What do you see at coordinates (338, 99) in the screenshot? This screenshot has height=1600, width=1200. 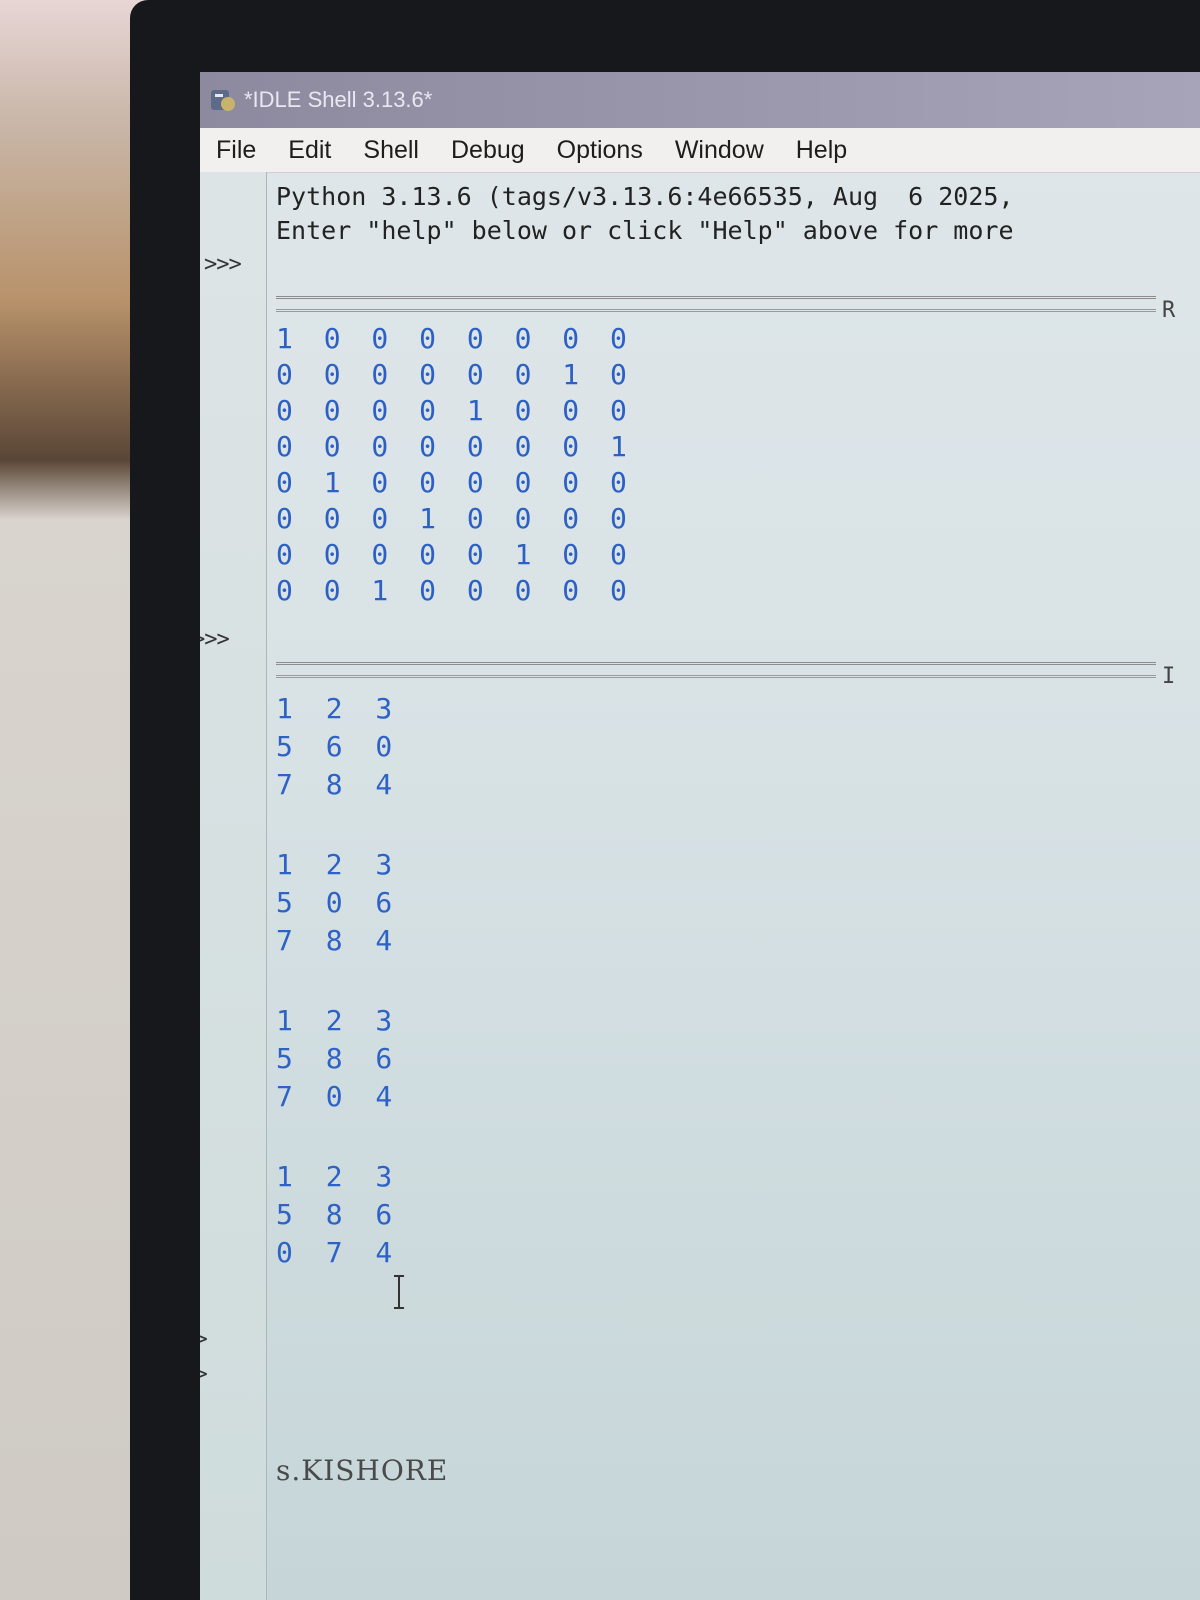 I see `window-title: *IDLE Shell 3.13.6*` at bounding box center [338, 99].